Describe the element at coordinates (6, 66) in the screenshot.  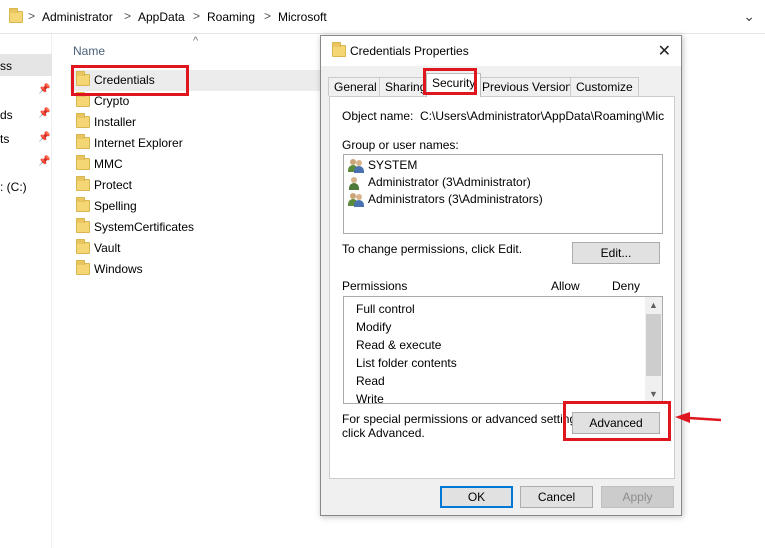
I see `nav-item: ss` at that location.